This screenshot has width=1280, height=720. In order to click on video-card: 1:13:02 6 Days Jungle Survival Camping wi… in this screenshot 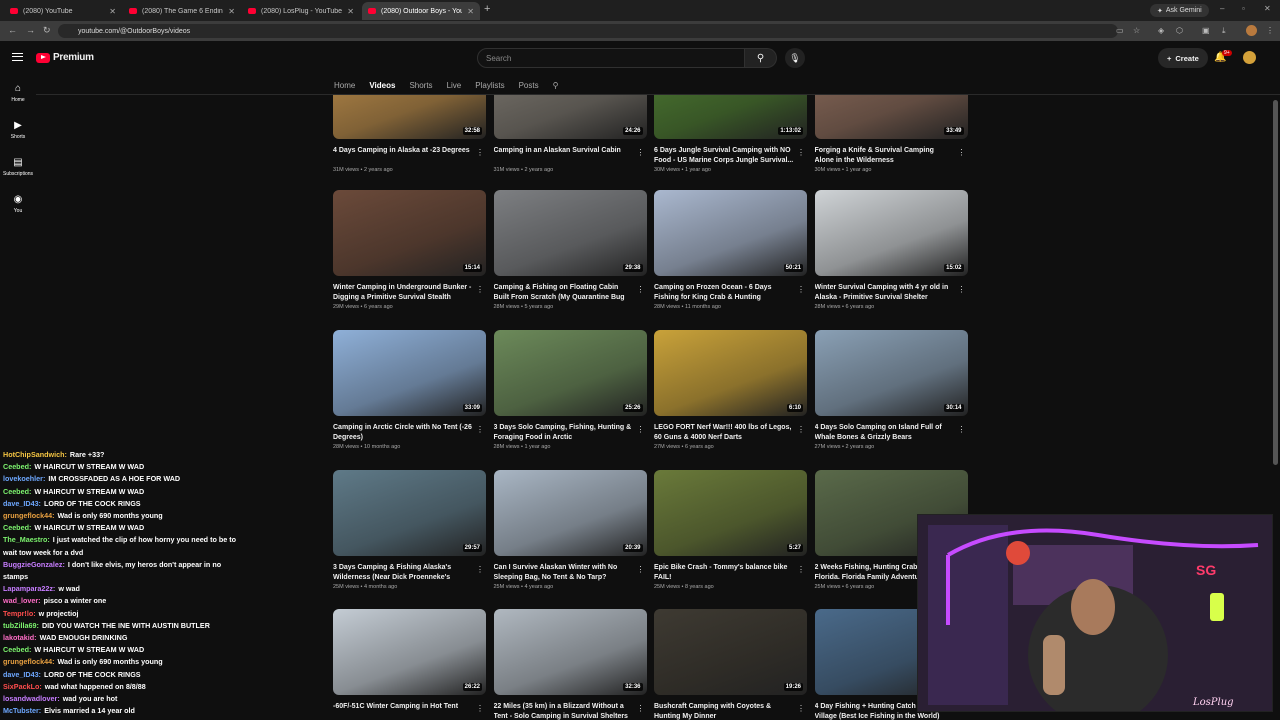, I will do `click(730, 134)`.